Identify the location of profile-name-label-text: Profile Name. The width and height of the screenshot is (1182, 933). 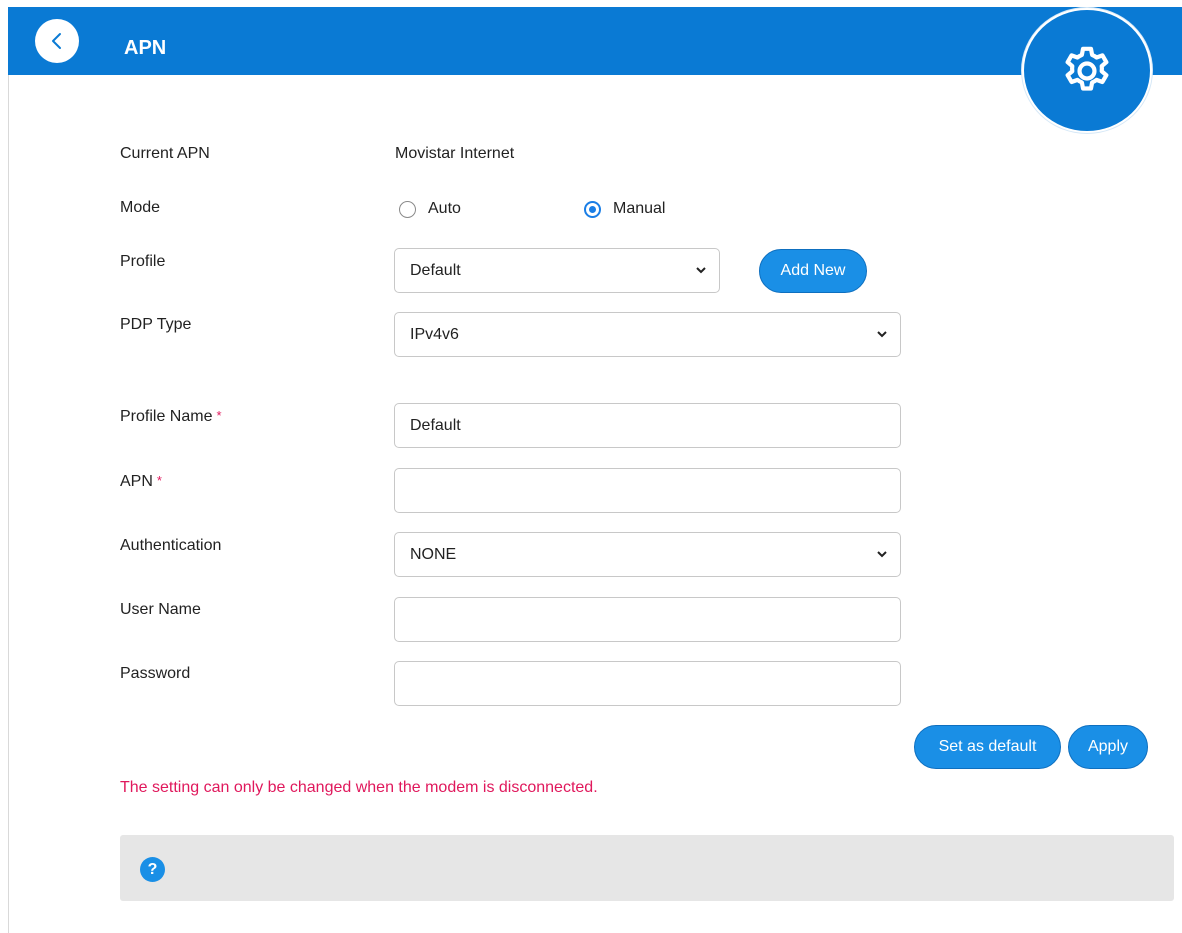
(166, 416).